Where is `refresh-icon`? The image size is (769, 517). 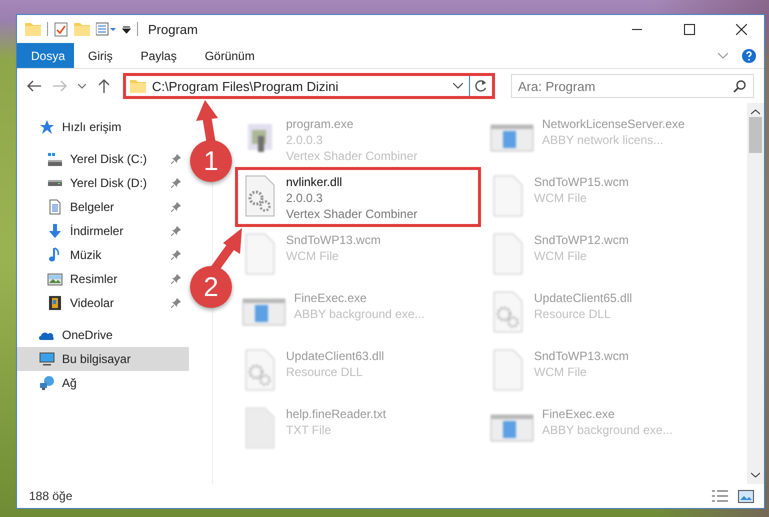
refresh-icon is located at coordinates (481, 86).